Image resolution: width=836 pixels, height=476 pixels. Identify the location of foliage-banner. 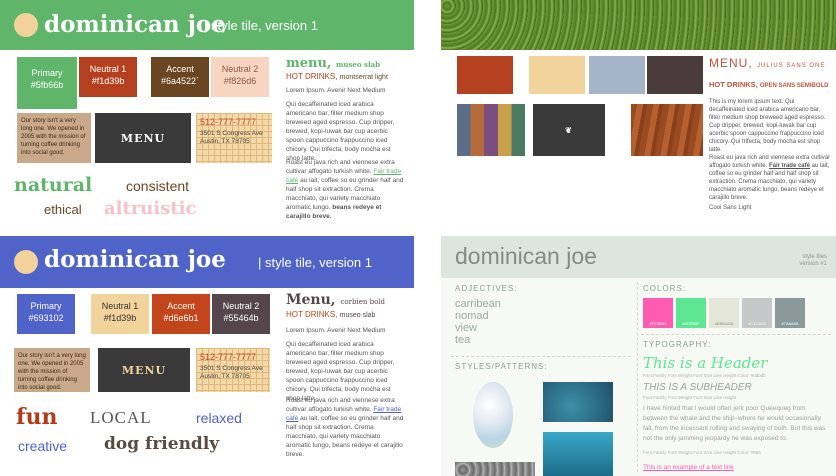
(638, 25).